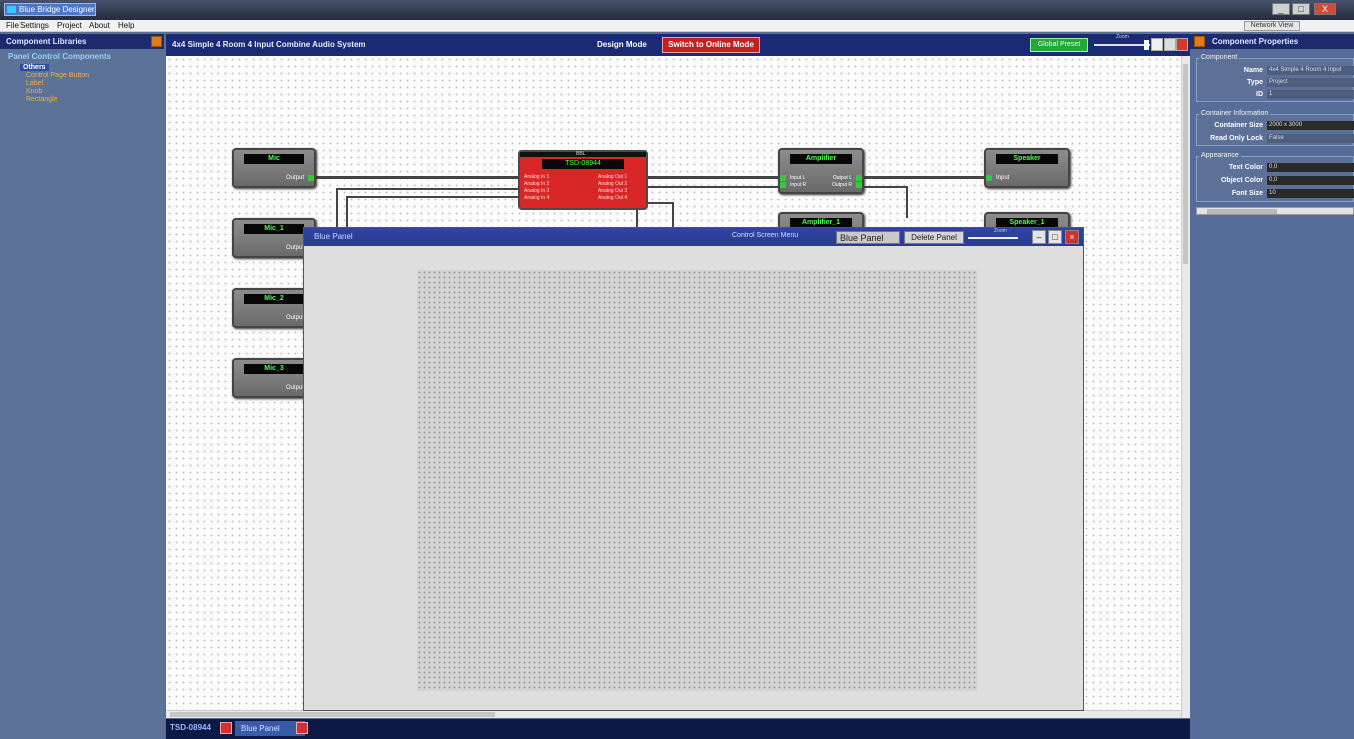  What do you see at coordinates (1122, 37) in the screenshot?
I see `zoom-label: Zoom` at bounding box center [1122, 37].